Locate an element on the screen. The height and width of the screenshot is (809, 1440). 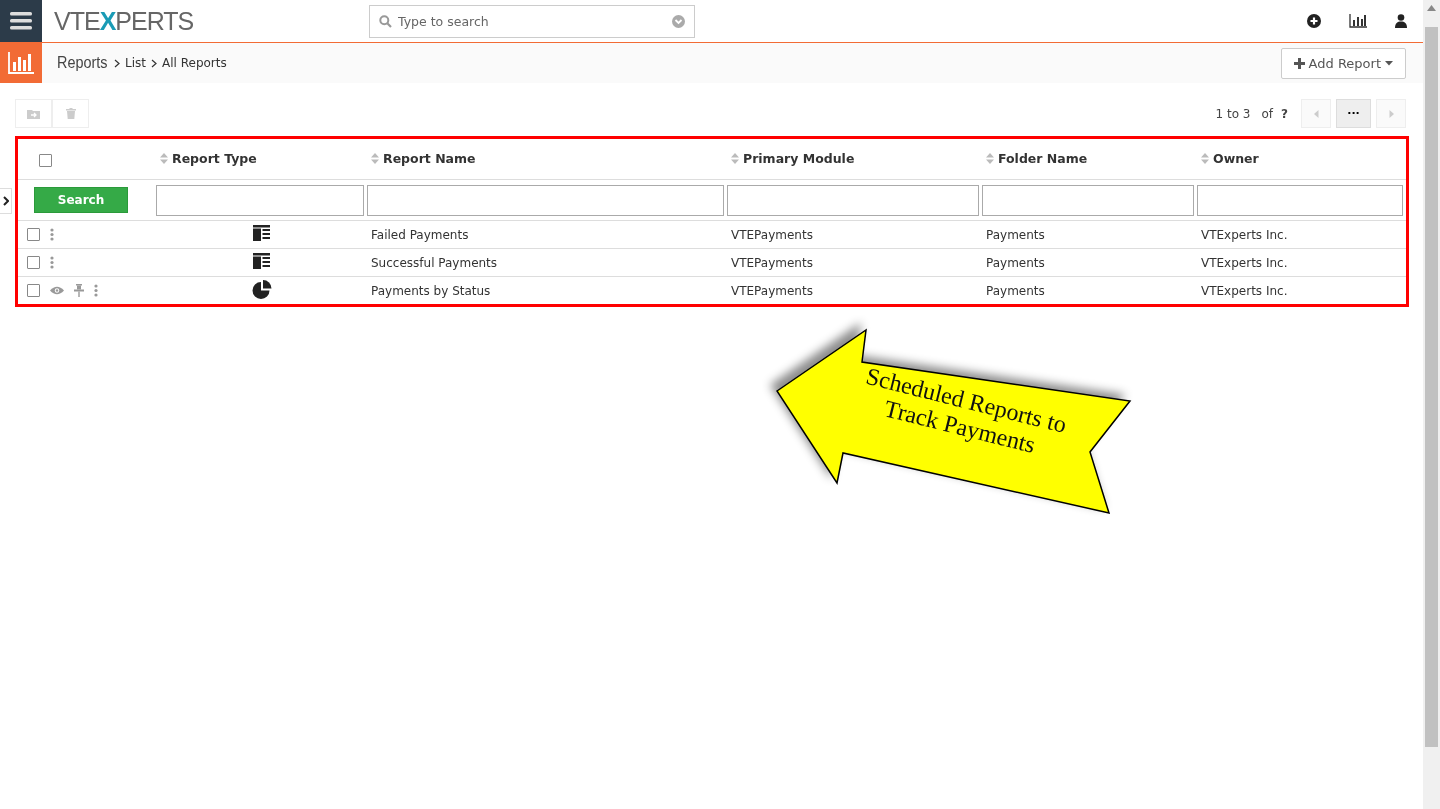
menu-icon is located at coordinates (21, 21).